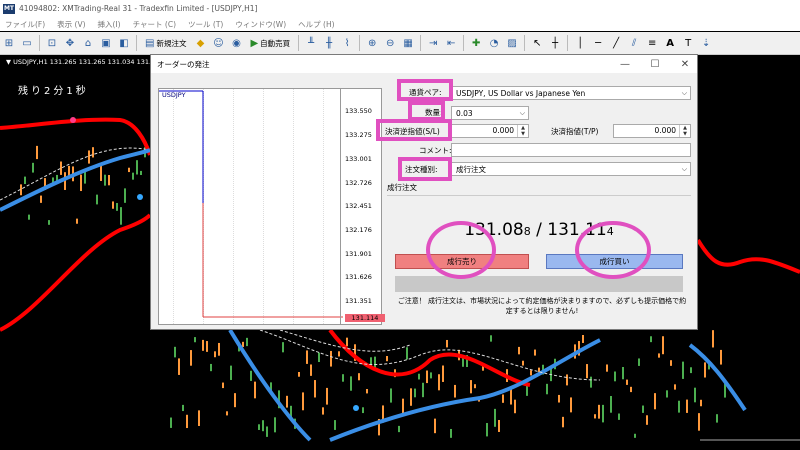  What do you see at coordinates (109, 24) in the screenshot?
I see `menu-insert: 挿入(I)` at bounding box center [109, 24].